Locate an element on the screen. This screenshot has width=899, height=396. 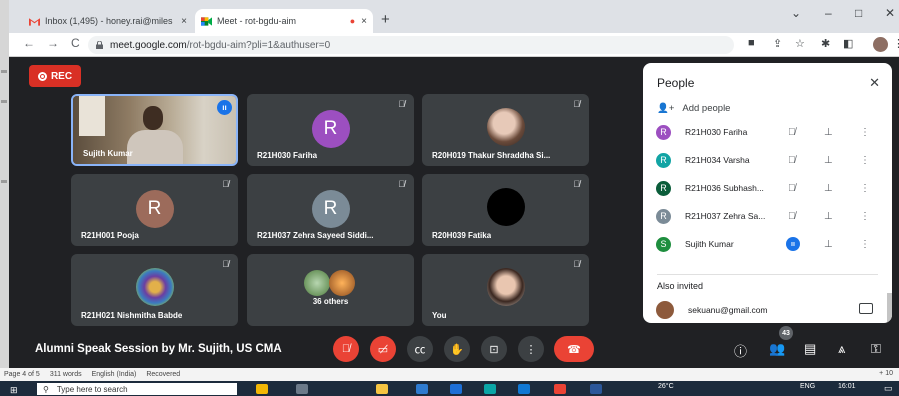
activities-button: ⩓ is located at coordinates (841, 349).